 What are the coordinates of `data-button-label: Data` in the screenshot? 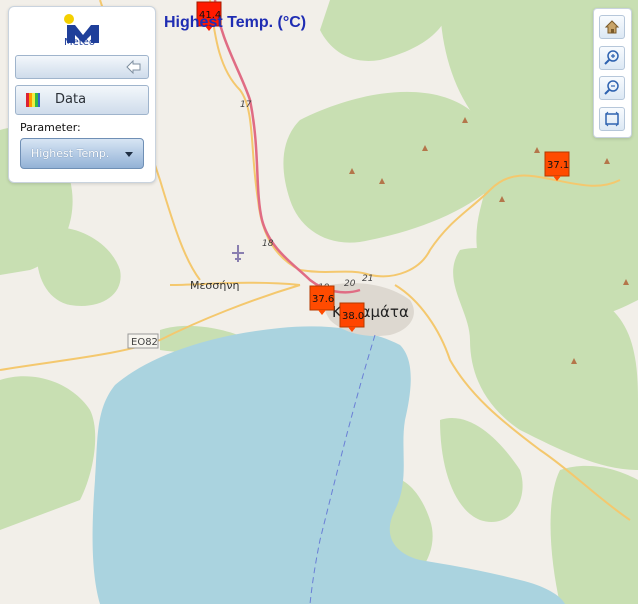 It's located at (71, 99).